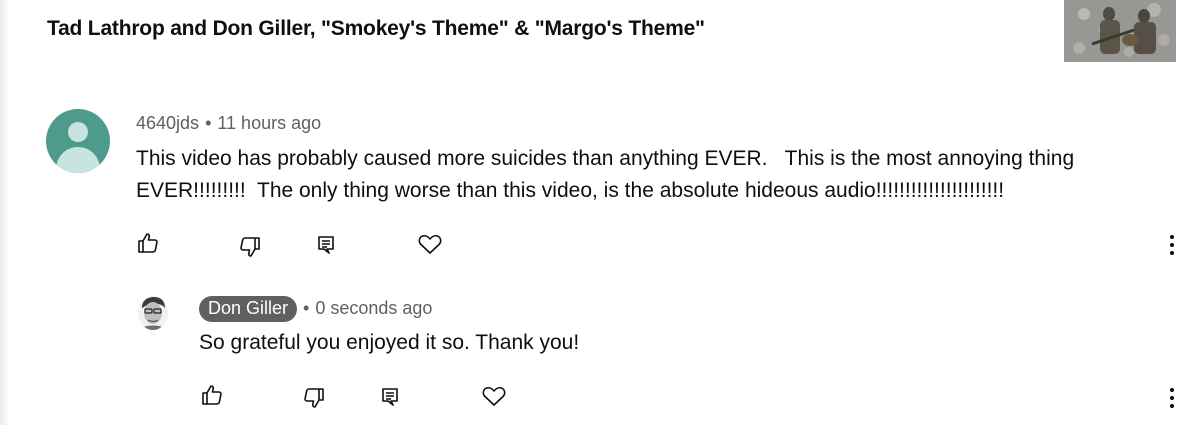  I want to click on reply-reply-button, so click(390, 397).